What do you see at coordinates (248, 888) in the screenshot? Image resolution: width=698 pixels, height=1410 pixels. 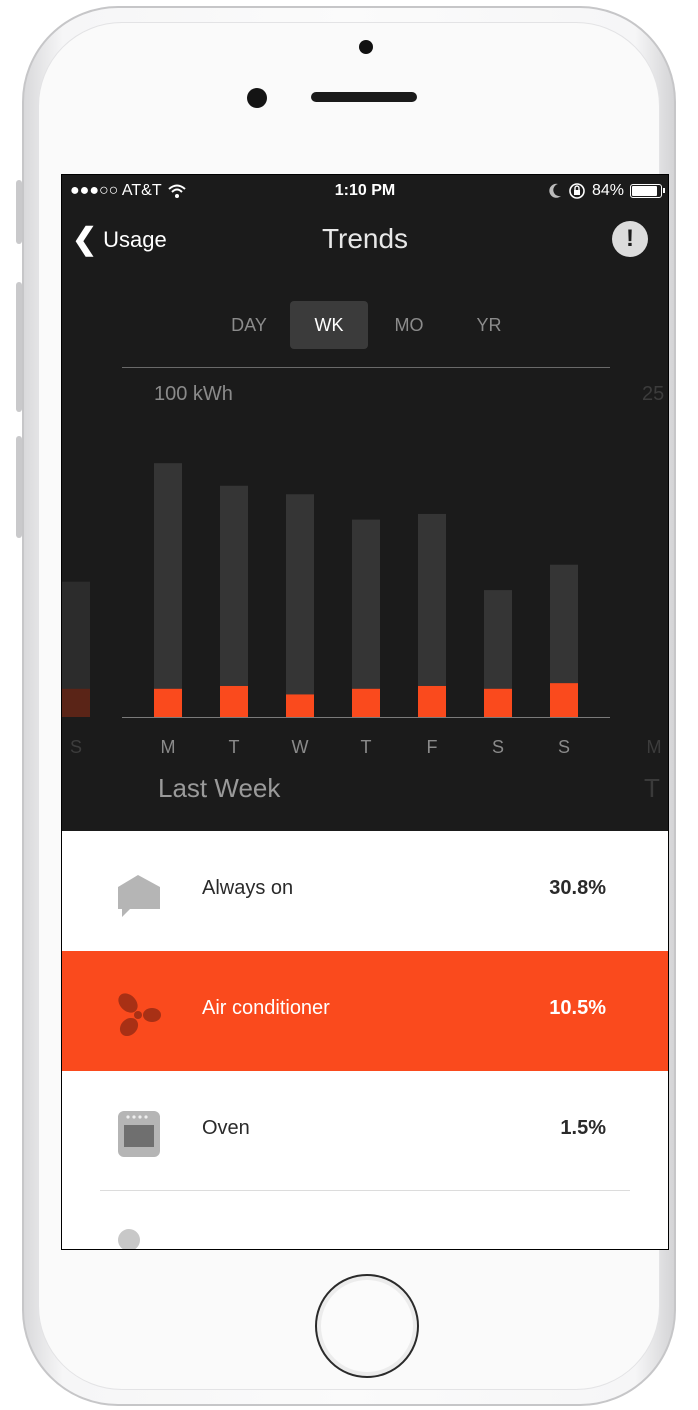 I see `list-item-label: Always on` at bounding box center [248, 888].